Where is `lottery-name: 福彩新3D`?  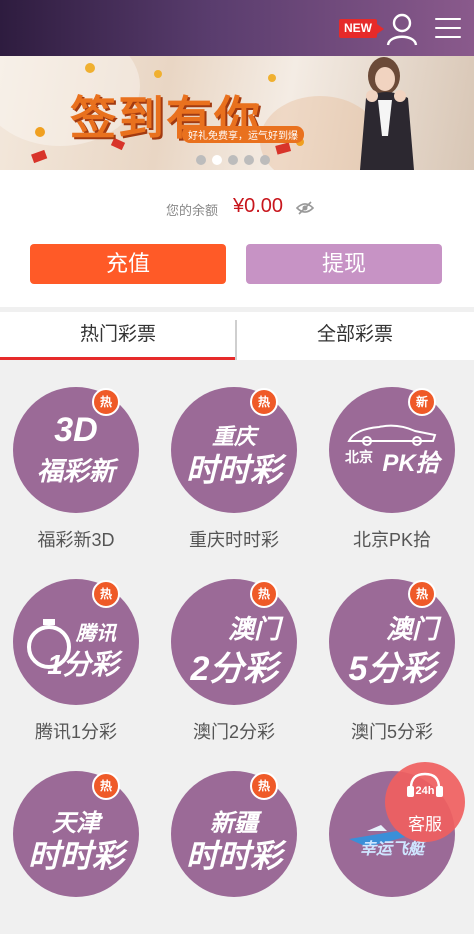 lottery-name: 福彩新3D is located at coordinates (76, 540).